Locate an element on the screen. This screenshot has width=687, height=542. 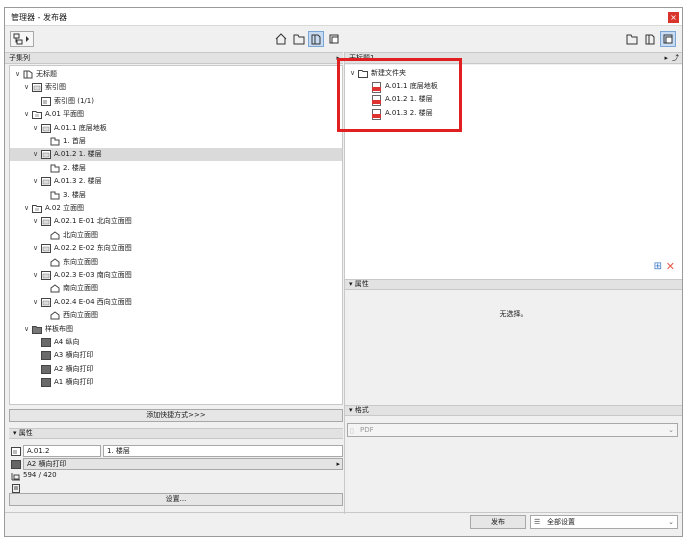
tree-row-label: A2 横向打印 is located at coordinates (74, 368).